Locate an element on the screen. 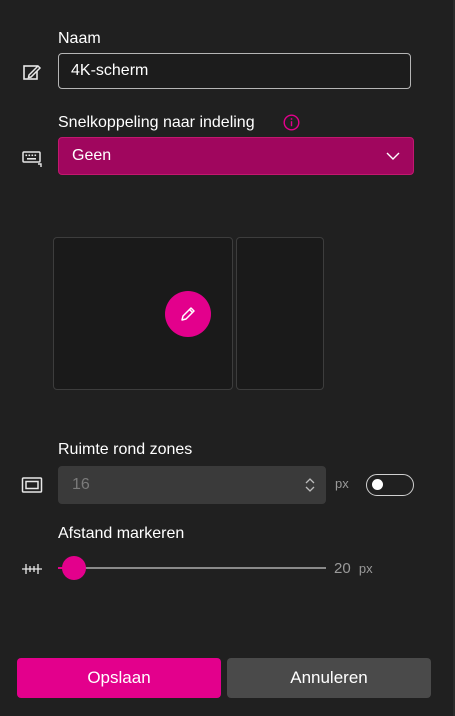 The image size is (455, 716). spacing-unit: px is located at coordinates (342, 483).